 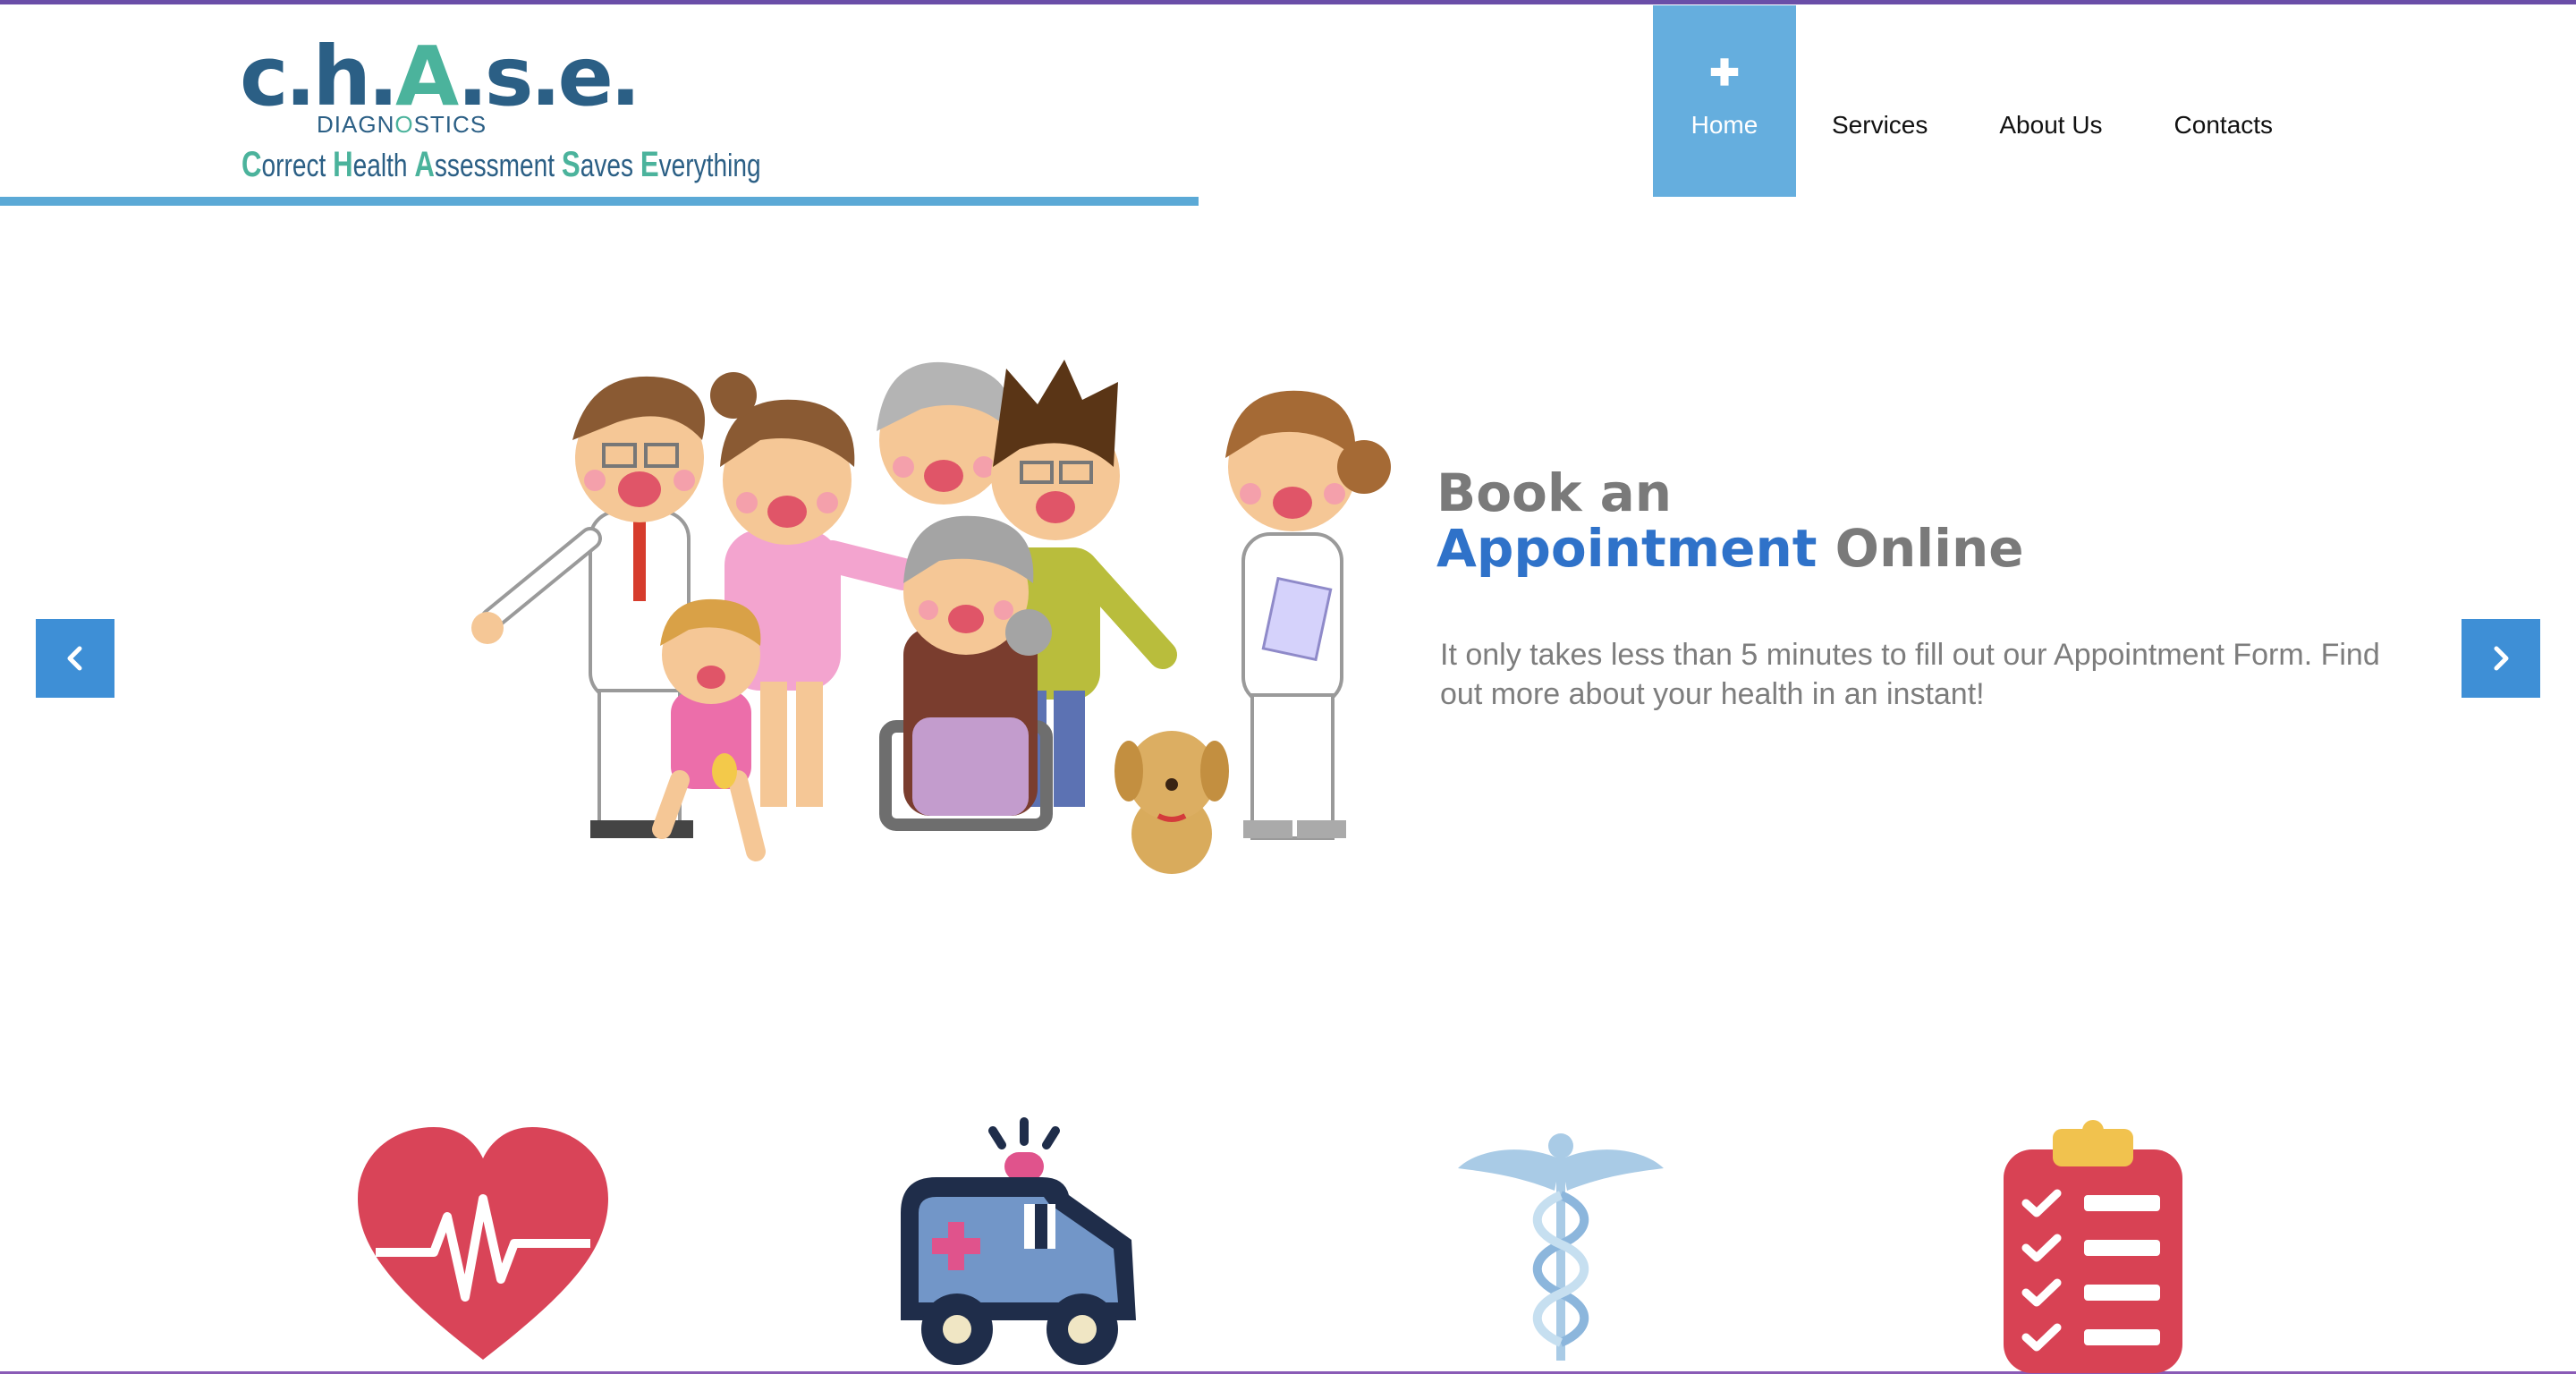 What do you see at coordinates (966, 673) in the screenshot?
I see `grandma-wheelchair-figure` at bounding box center [966, 673].